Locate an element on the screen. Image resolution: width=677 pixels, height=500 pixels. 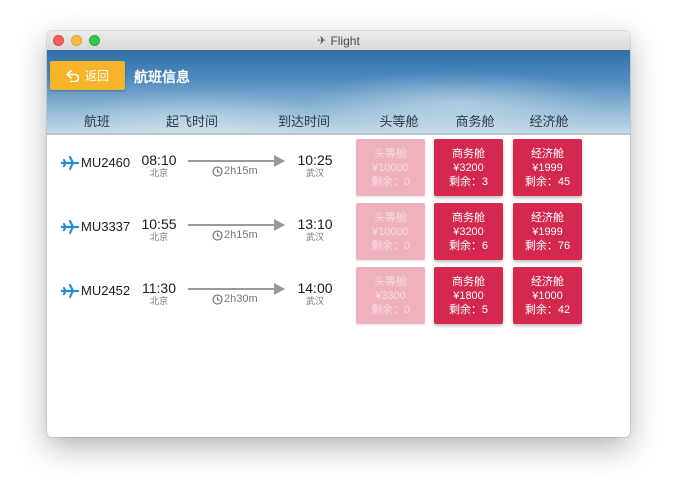
flight-number-cell: MU2452 is located at coordinates (95, 290).